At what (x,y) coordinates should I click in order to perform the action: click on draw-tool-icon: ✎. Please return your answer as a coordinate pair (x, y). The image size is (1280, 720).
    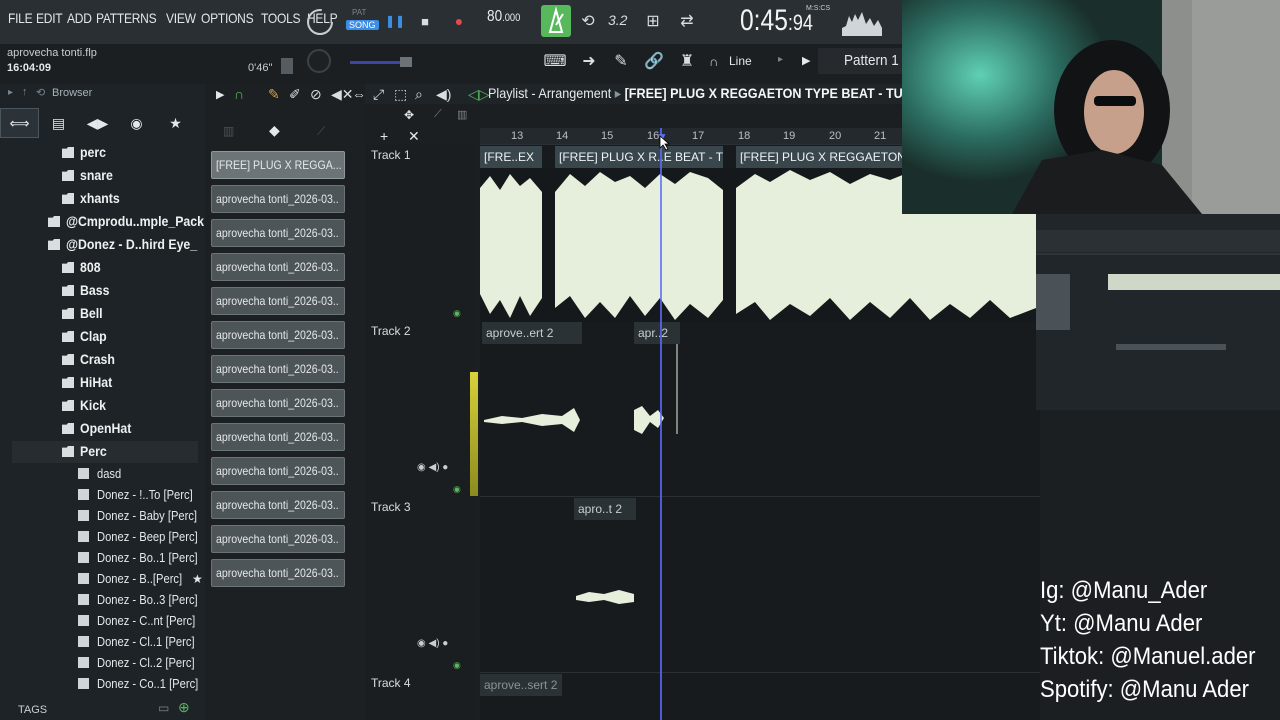
    Looking at the image, I should click on (274, 94).